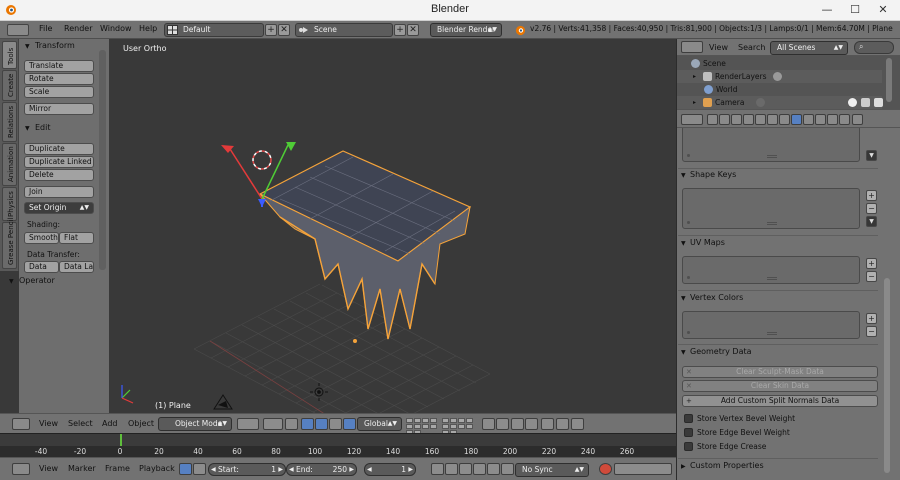 The image size is (900, 480). Describe the element at coordinates (865, 102) in the screenshot. I see `selectability-arrow-icon` at that location.